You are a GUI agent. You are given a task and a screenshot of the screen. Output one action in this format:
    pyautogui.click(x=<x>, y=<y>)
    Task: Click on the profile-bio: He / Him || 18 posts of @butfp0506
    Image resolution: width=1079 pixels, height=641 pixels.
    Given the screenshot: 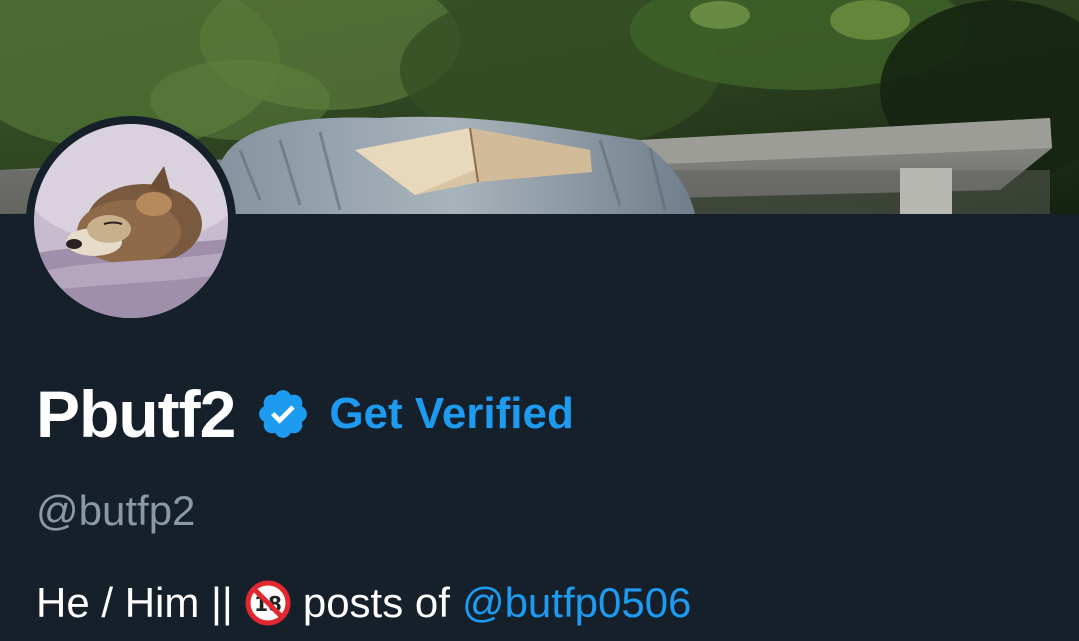 What is the action you would take?
    pyautogui.click(x=363, y=603)
    